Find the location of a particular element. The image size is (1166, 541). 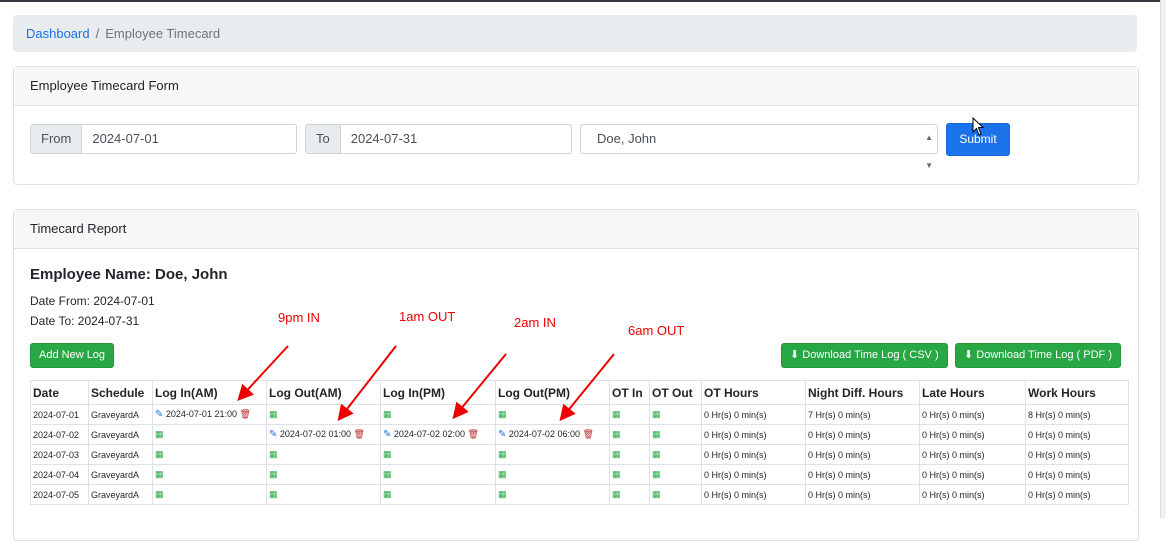

from-label: From is located at coordinates (57, 139).